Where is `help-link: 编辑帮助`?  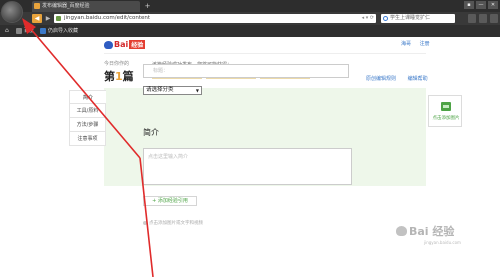
help-link: 编辑帮助 is located at coordinates (418, 79).